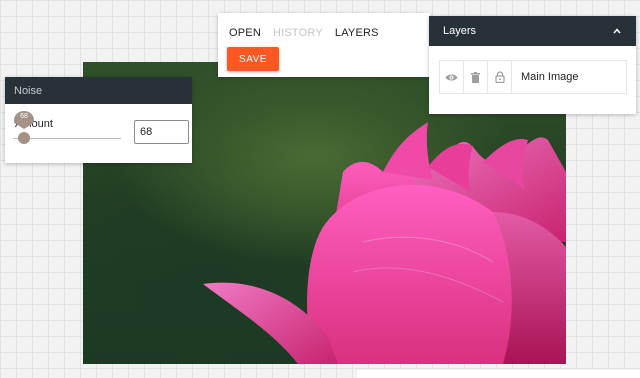  I want to click on menu-open: OPEN, so click(245, 33).